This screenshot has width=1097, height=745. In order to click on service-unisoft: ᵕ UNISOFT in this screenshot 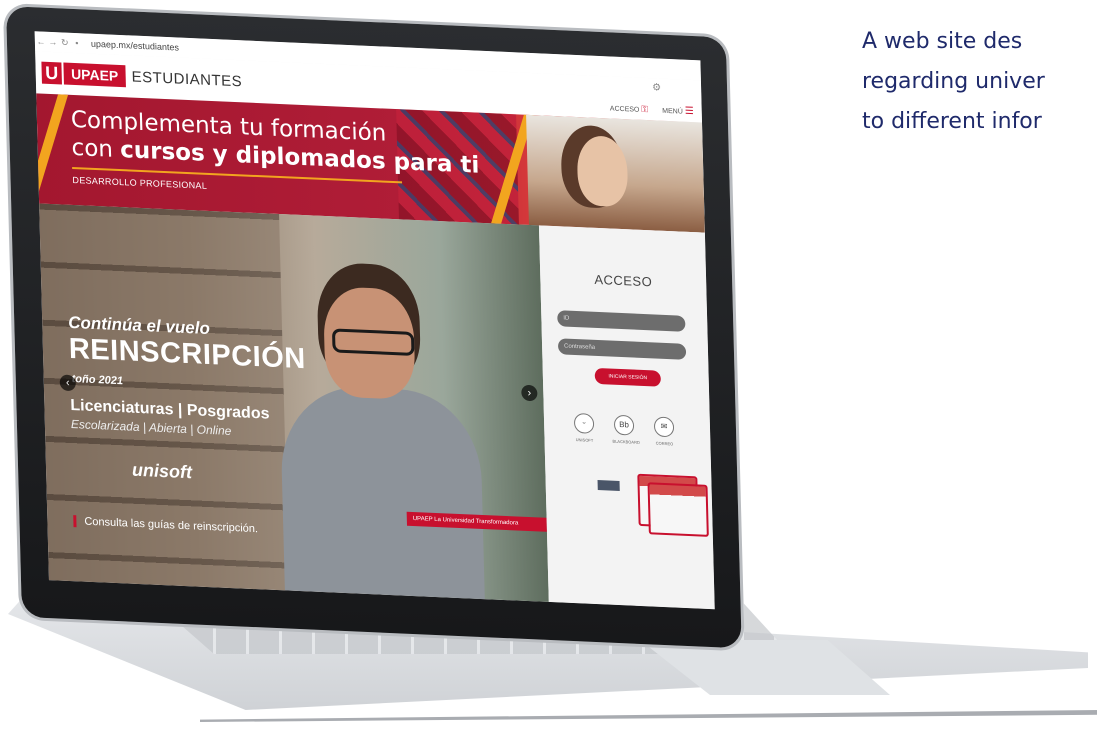, I will do `click(584, 427)`.